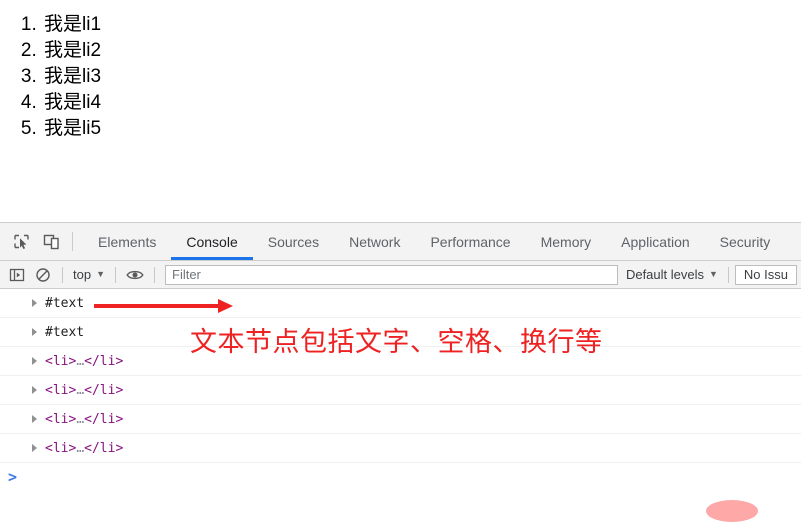  Describe the element at coordinates (21, 241) in the screenshot. I see `inspect-element-icon` at that location.